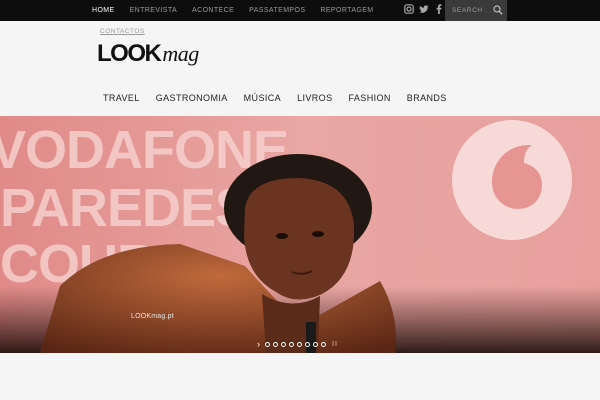 This screenshot has width=600, height=400. Describe the element at coordinates (152, 316) in the screenshot. I see `photo-watermark: LOOKmag.pt` at that location.